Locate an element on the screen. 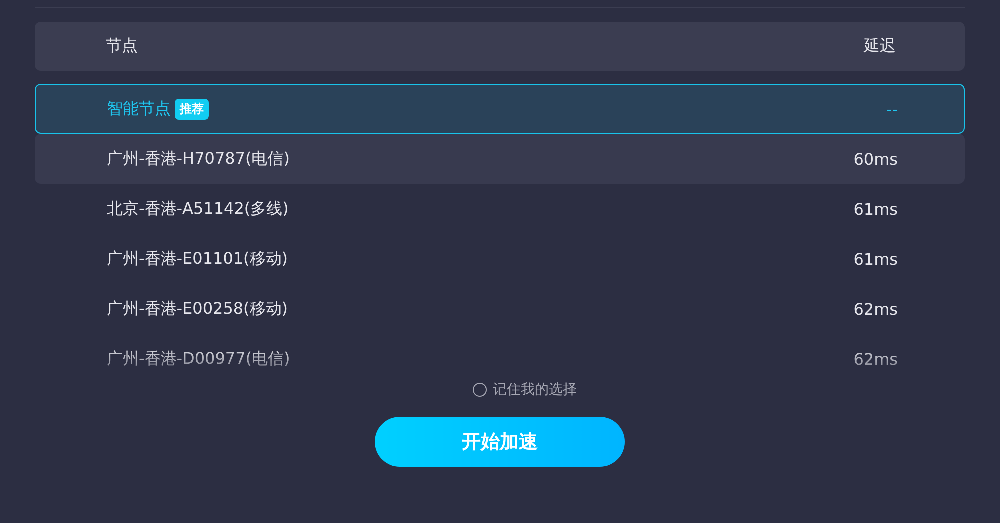  node-name: 北京-香港-A51142(多线) is located at coordinates (198, 209).